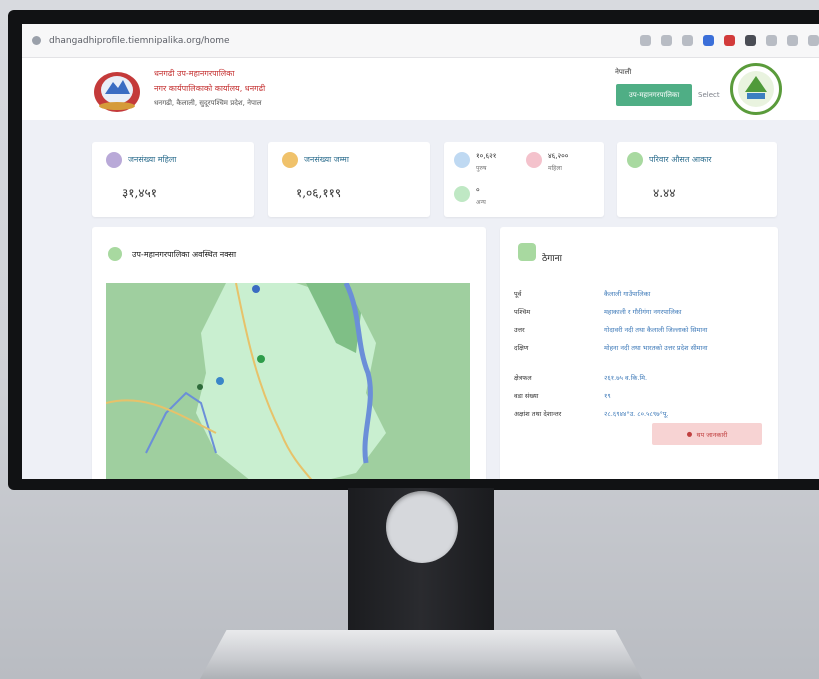 This screenshot has height=679, width=819. Describe the element at coordinates (756, 89) in the screenshot. I see `municipality-seal-icon` at that location.